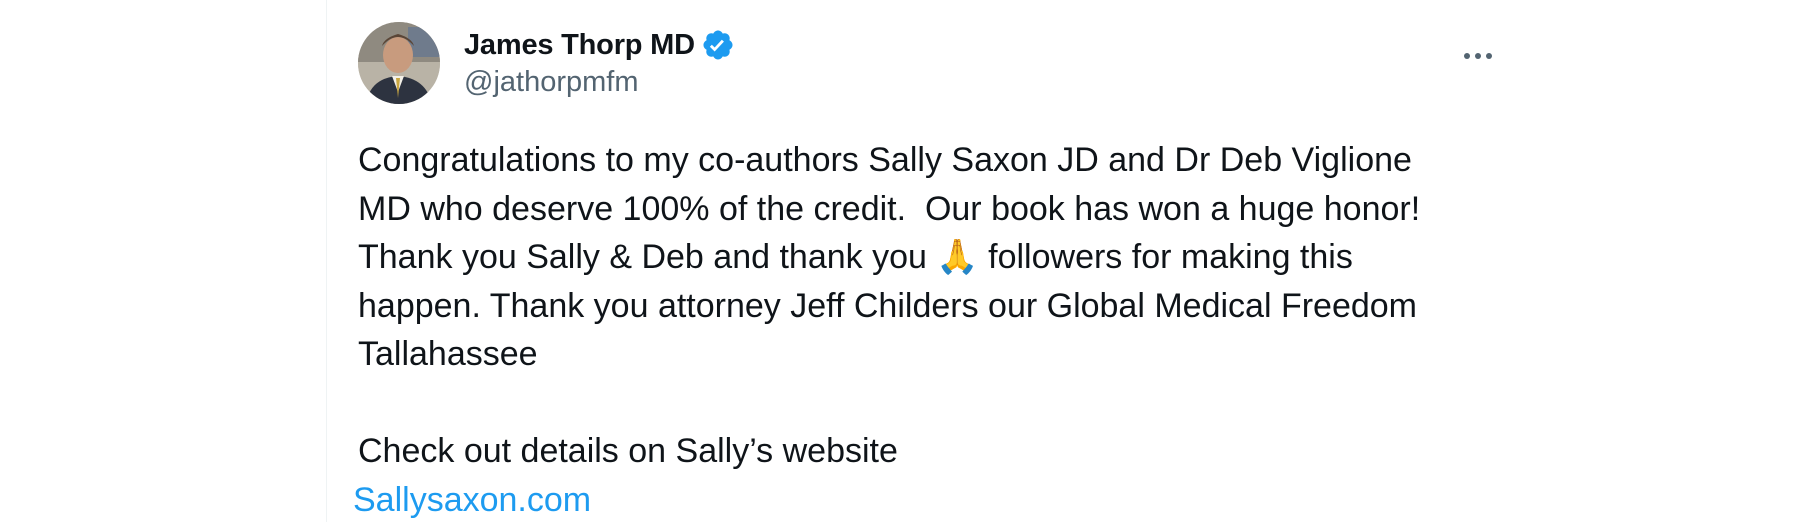 Image resolution: width=1820 pixels, height=524 pixels. Describe the element at coordinates (628, 451) in the screenshot. I see `tweet-text-line: Check out details on Sally’s website` at that location.